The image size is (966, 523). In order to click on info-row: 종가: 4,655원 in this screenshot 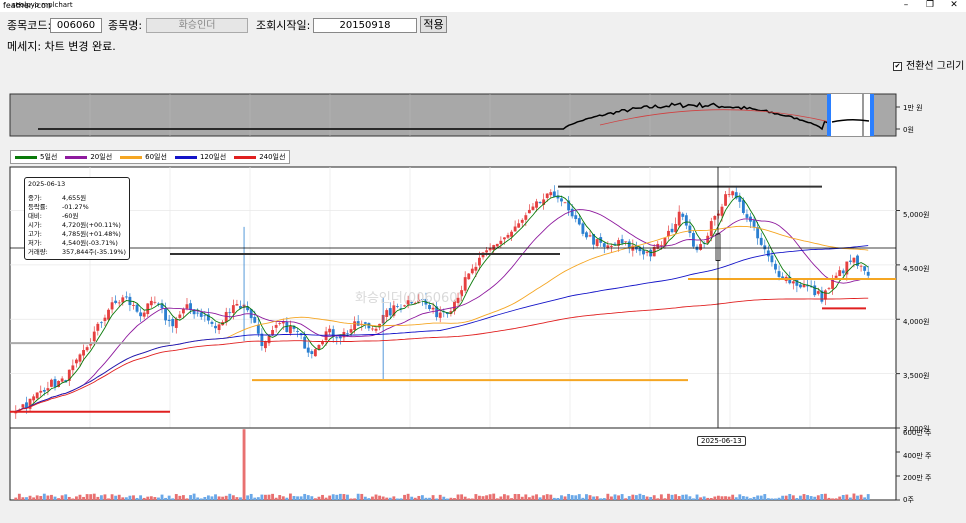, I will do `click(77, 198)`.